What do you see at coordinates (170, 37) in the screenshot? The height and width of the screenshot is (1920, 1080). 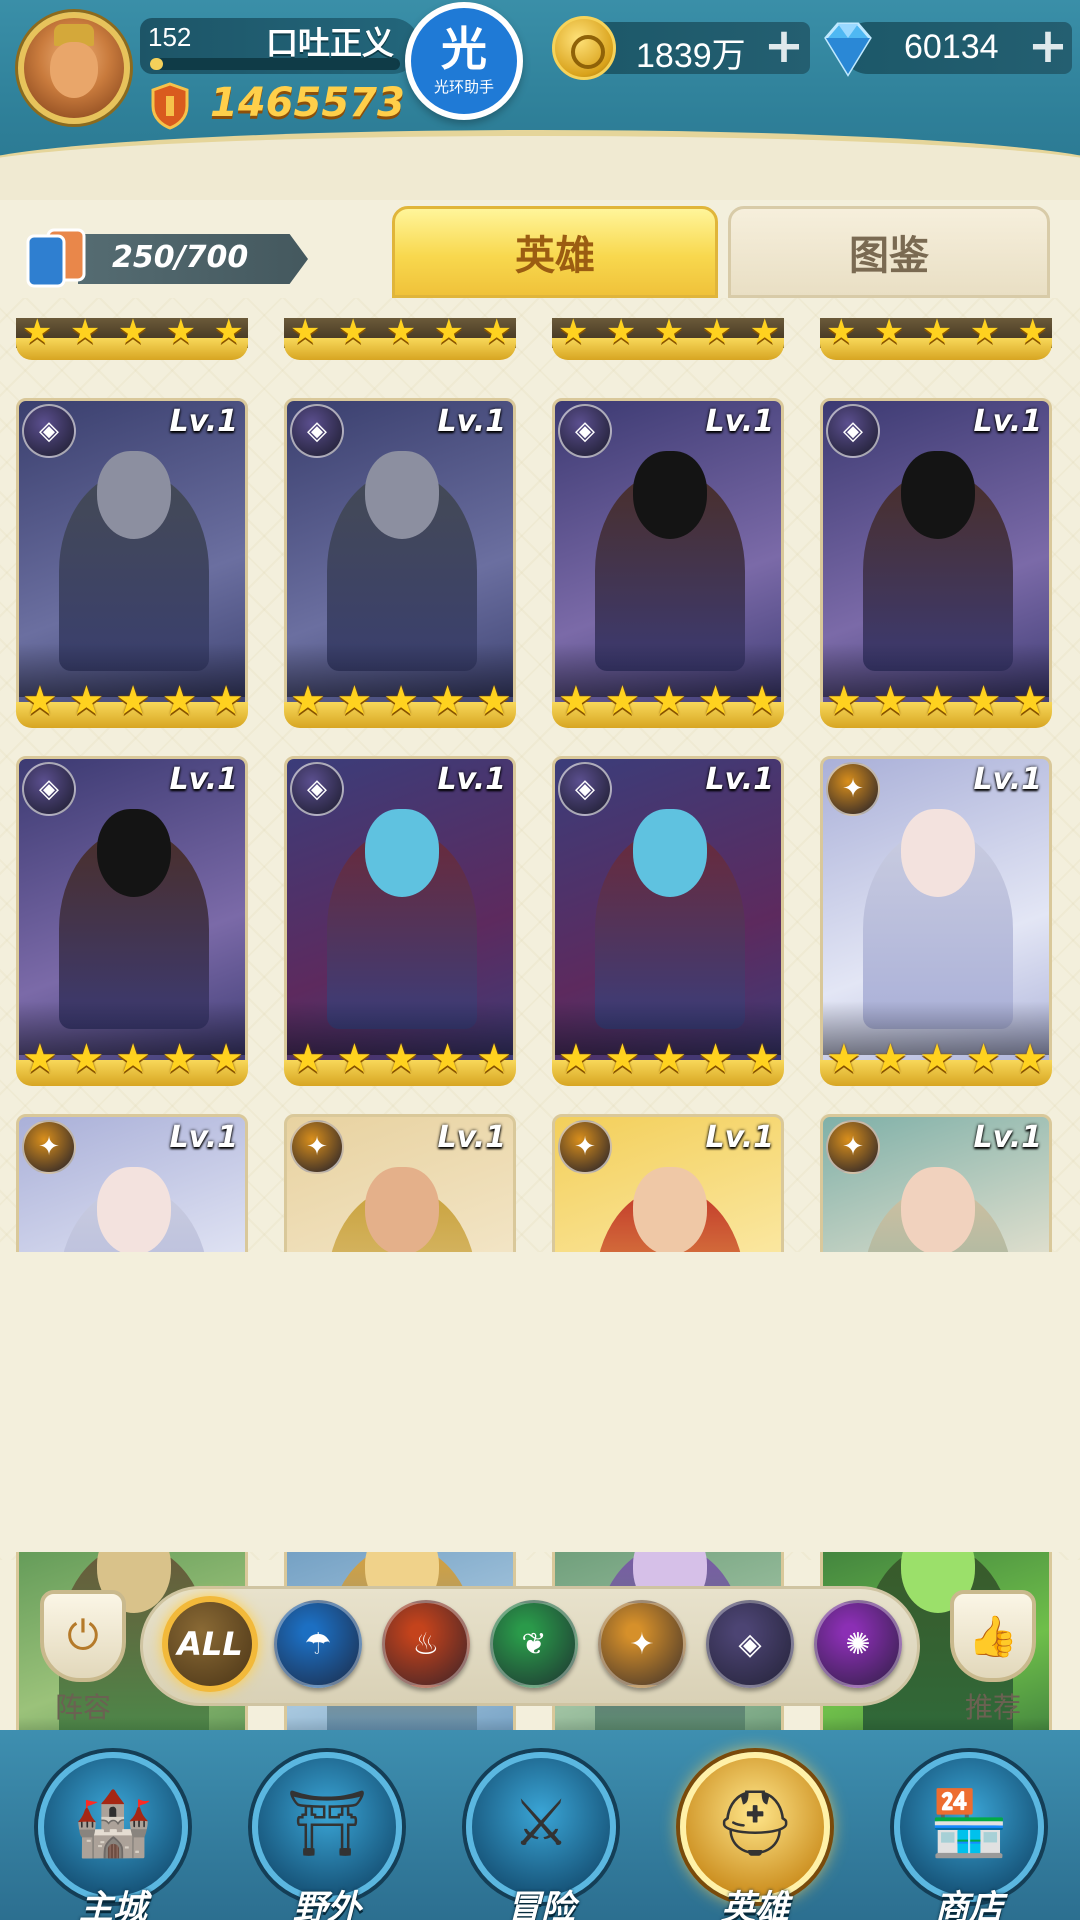 I see `player-level: 152` at bounding box center [170, 37].